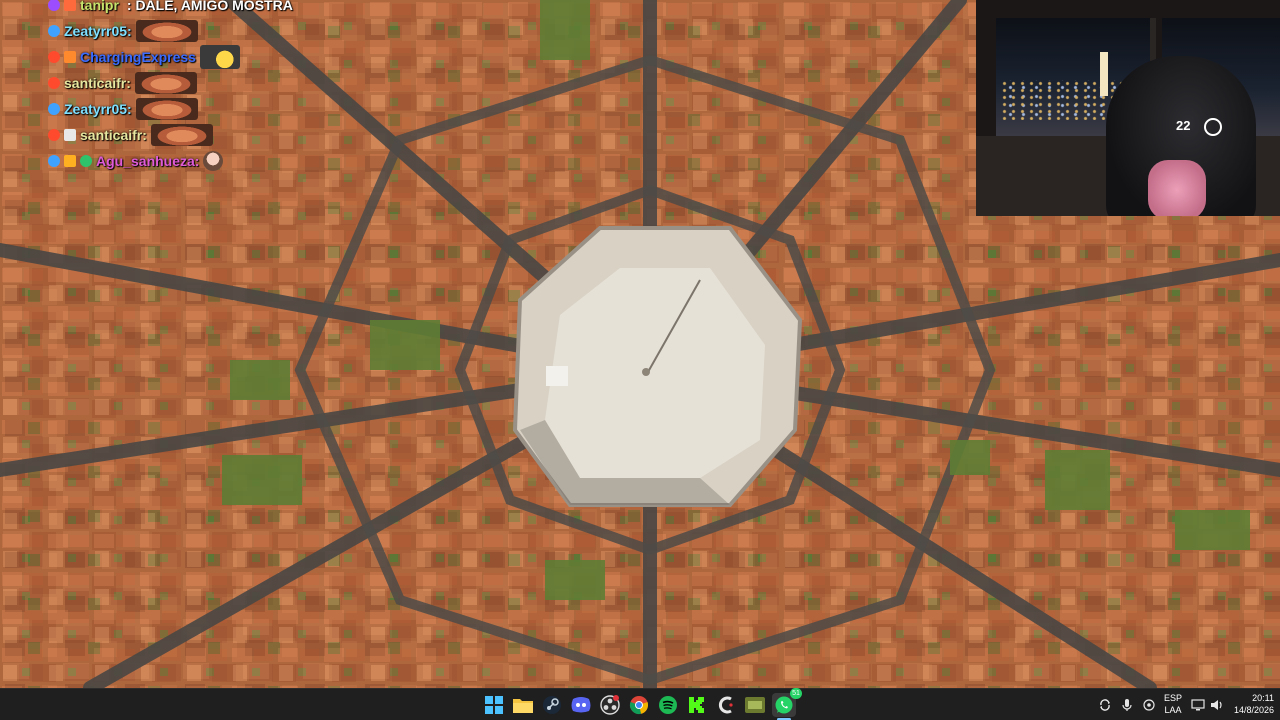 The height and width of the screenshot is (720, 1280). I want to click on chat-username: ChargingExpress, so click(138, 57).